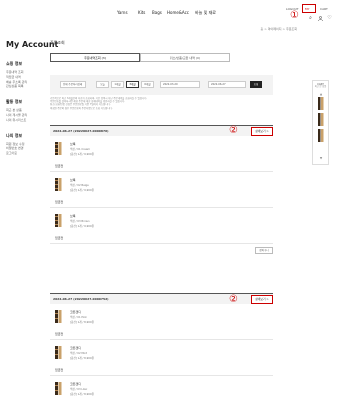 The height and width of the screenshot is (413, 343). Describe the element at coordinates (161, 226) in the screenshot. I see `order-item: 브룩 색상 / 03 Brown [옵션] 1개 / 9,900원 입금전` at that location.